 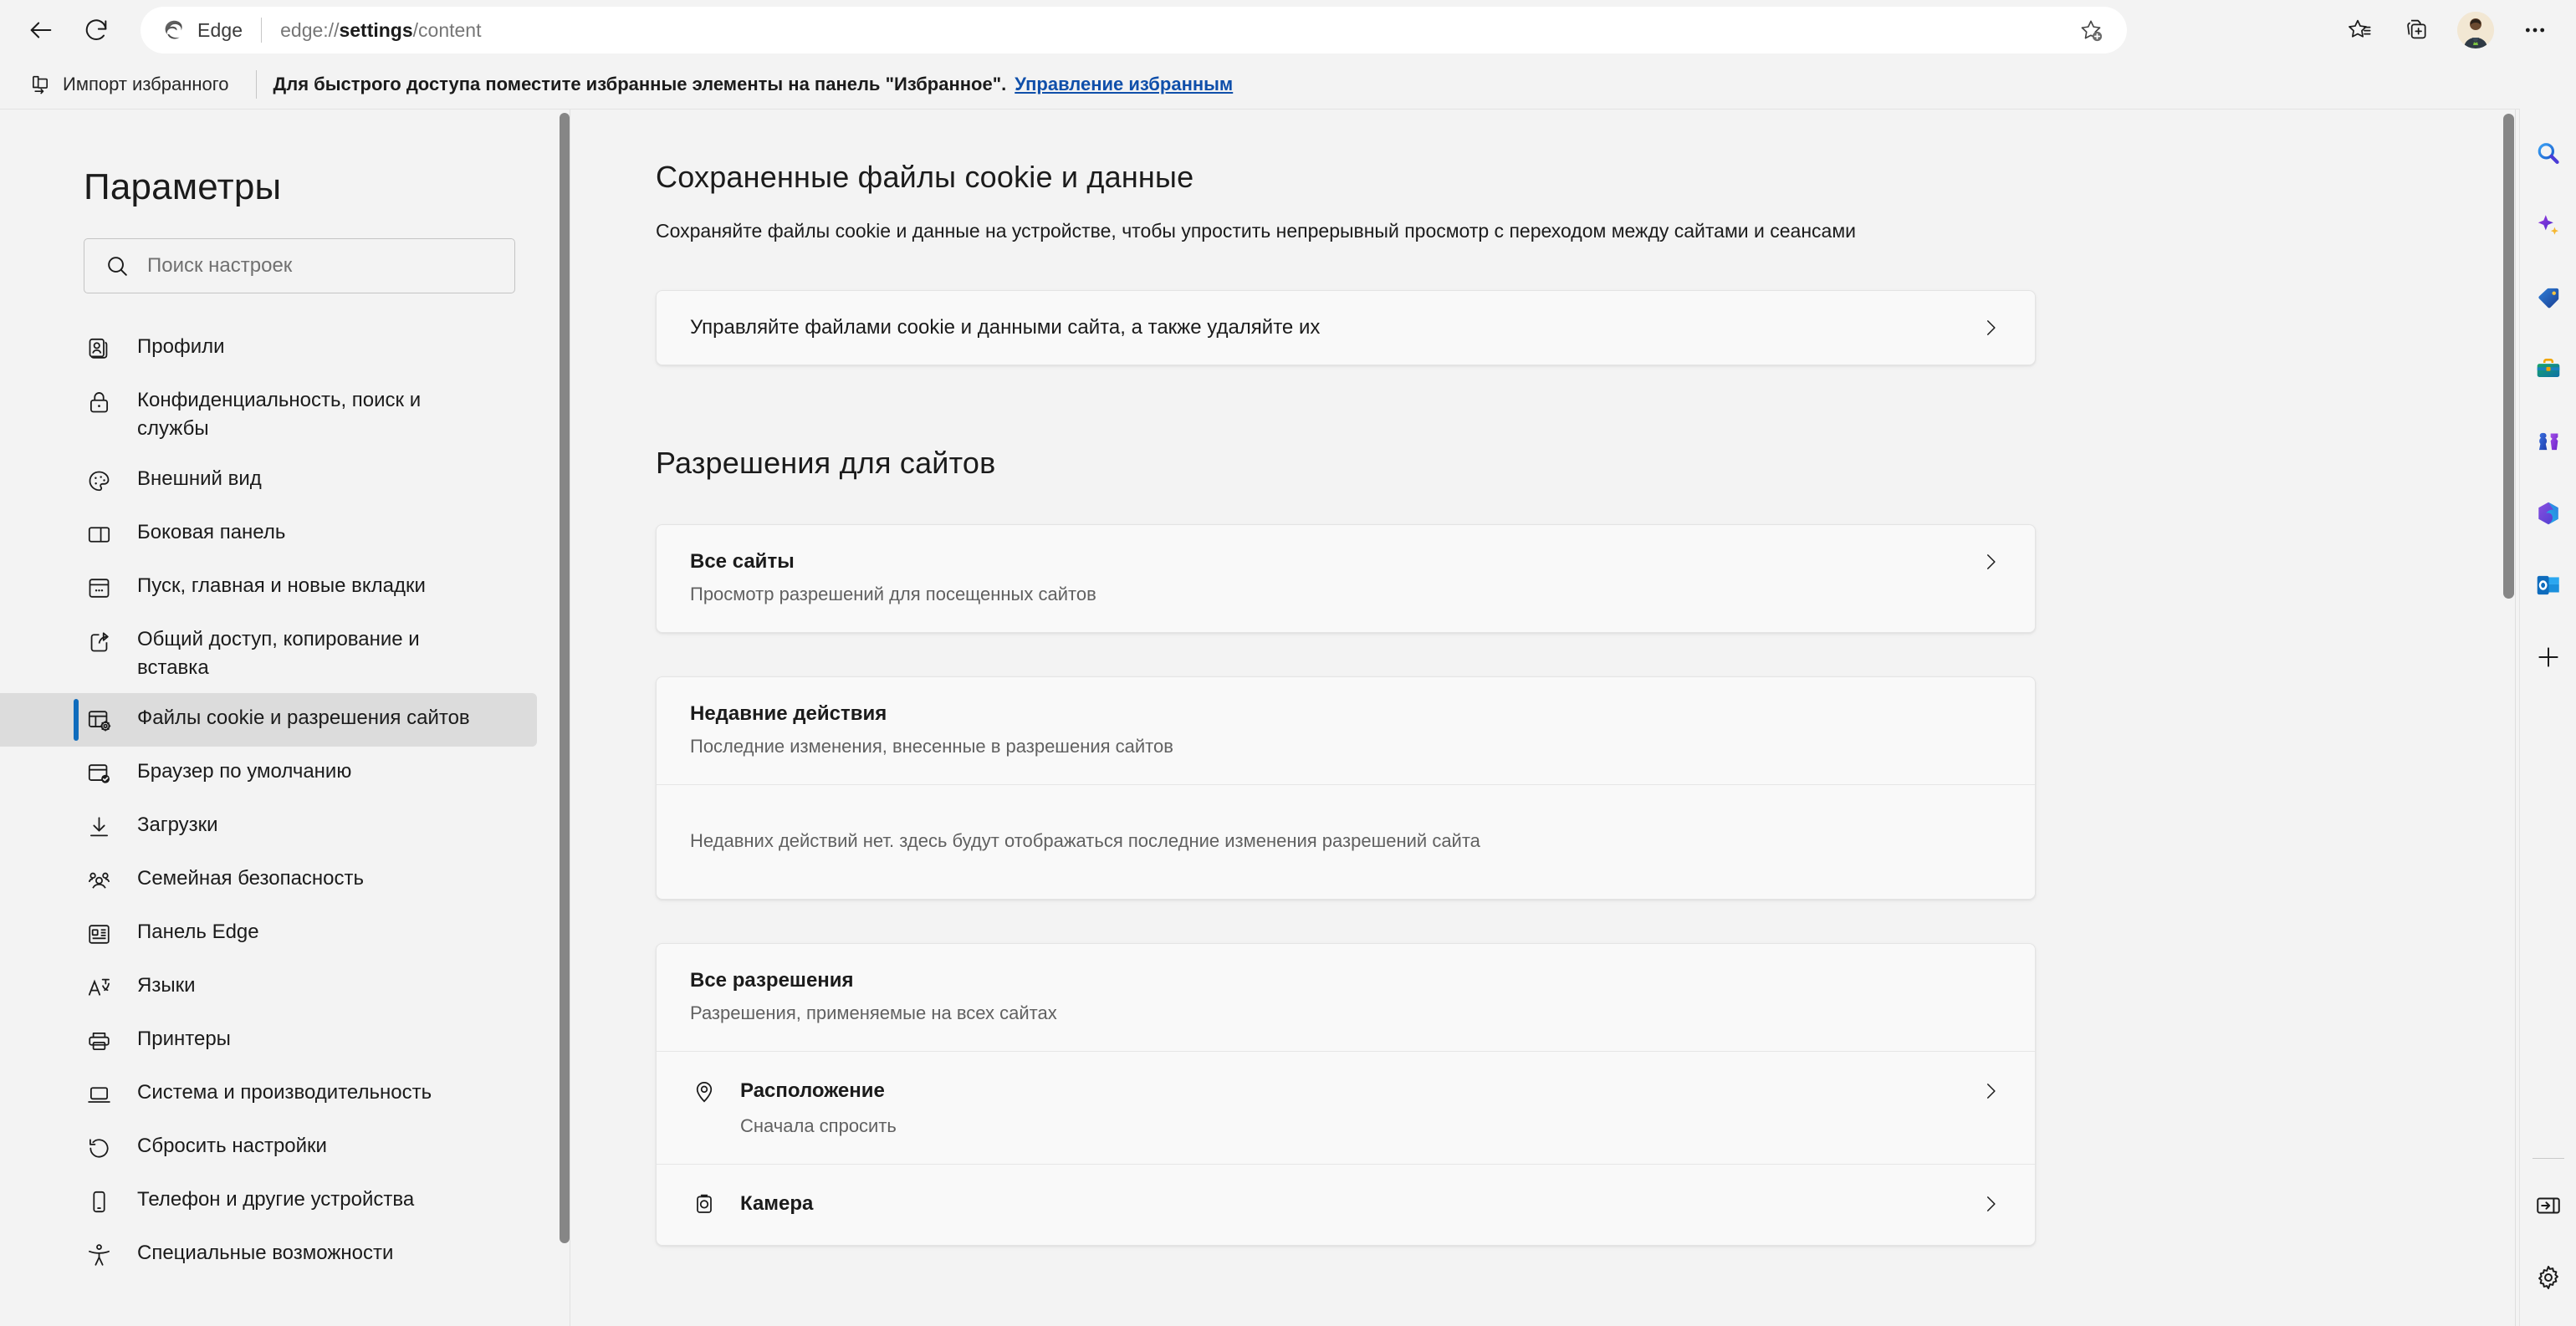 I want to click on sidebar-item-label: Семейная безопасность, so click(x=251, y=878).